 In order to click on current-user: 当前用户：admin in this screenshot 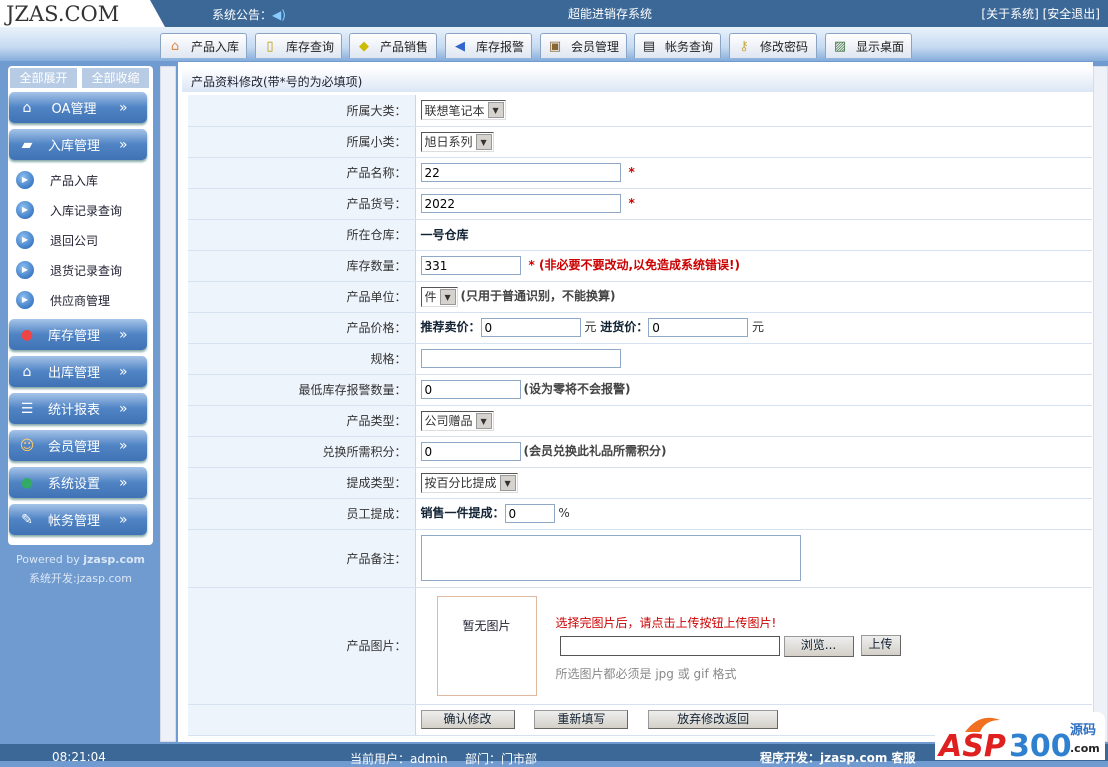, I will do `click(399, 759)`.